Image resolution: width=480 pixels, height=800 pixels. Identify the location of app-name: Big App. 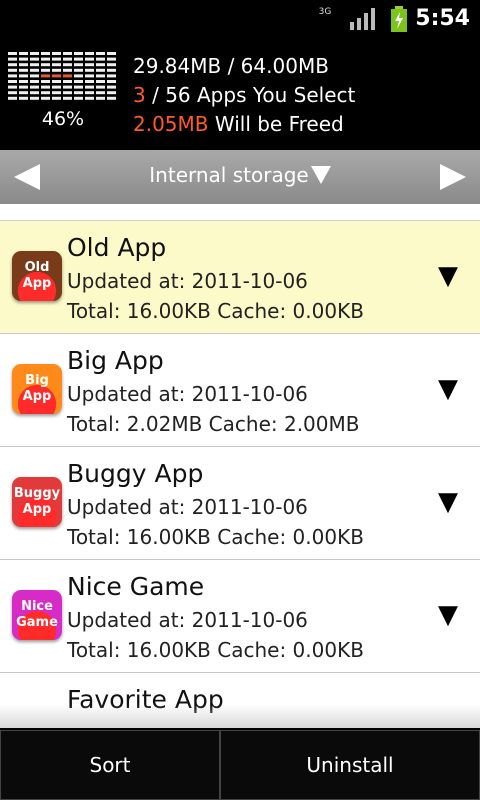
(115, 360).